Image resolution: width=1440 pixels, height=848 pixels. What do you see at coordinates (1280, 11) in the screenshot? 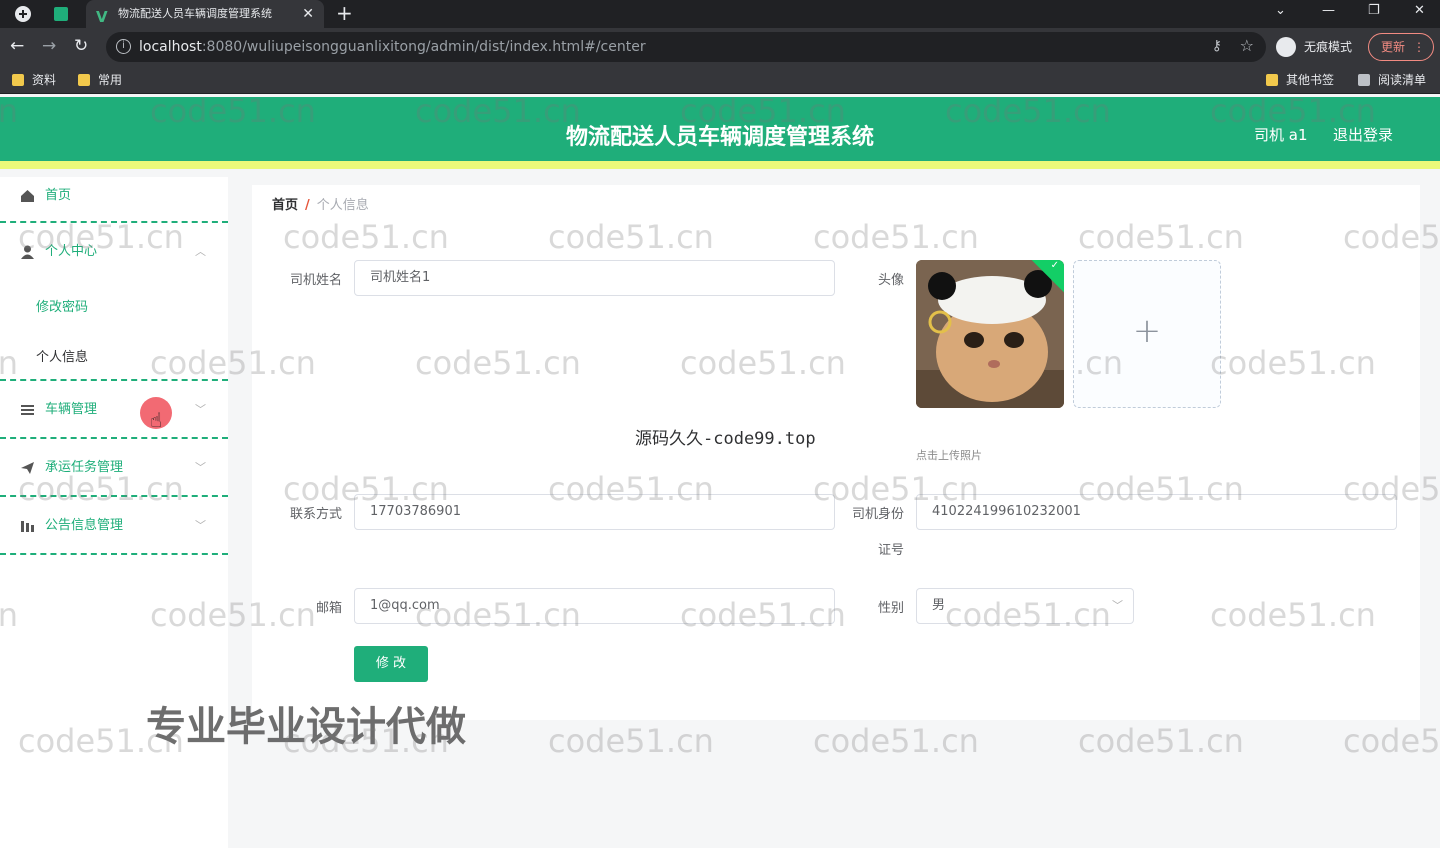
I see `tab-search-icon: ⌄` at bounding box center [1280, 11].